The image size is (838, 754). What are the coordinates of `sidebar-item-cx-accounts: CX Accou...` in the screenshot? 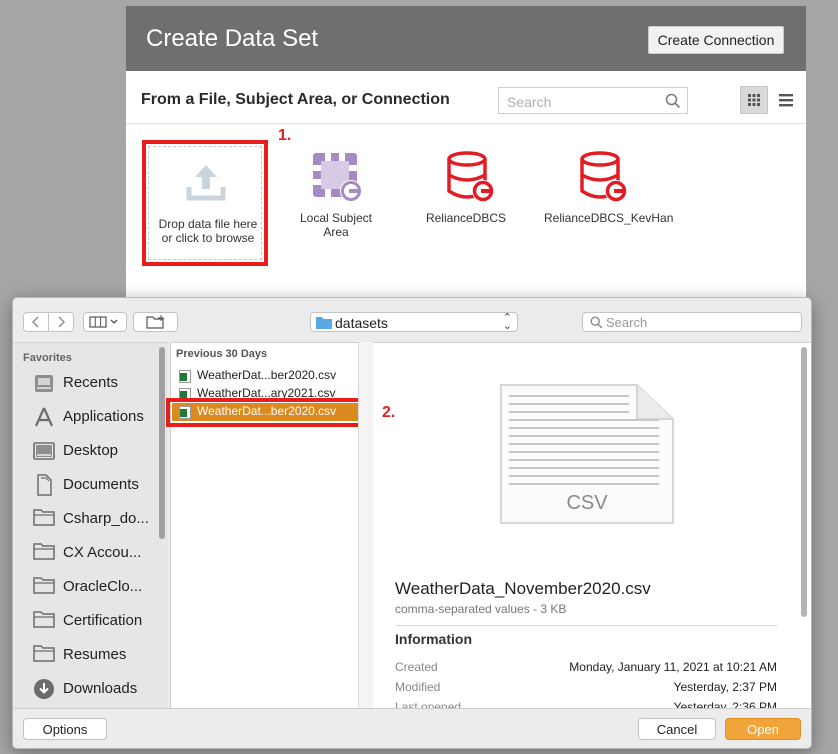 It's located at (88, 554).